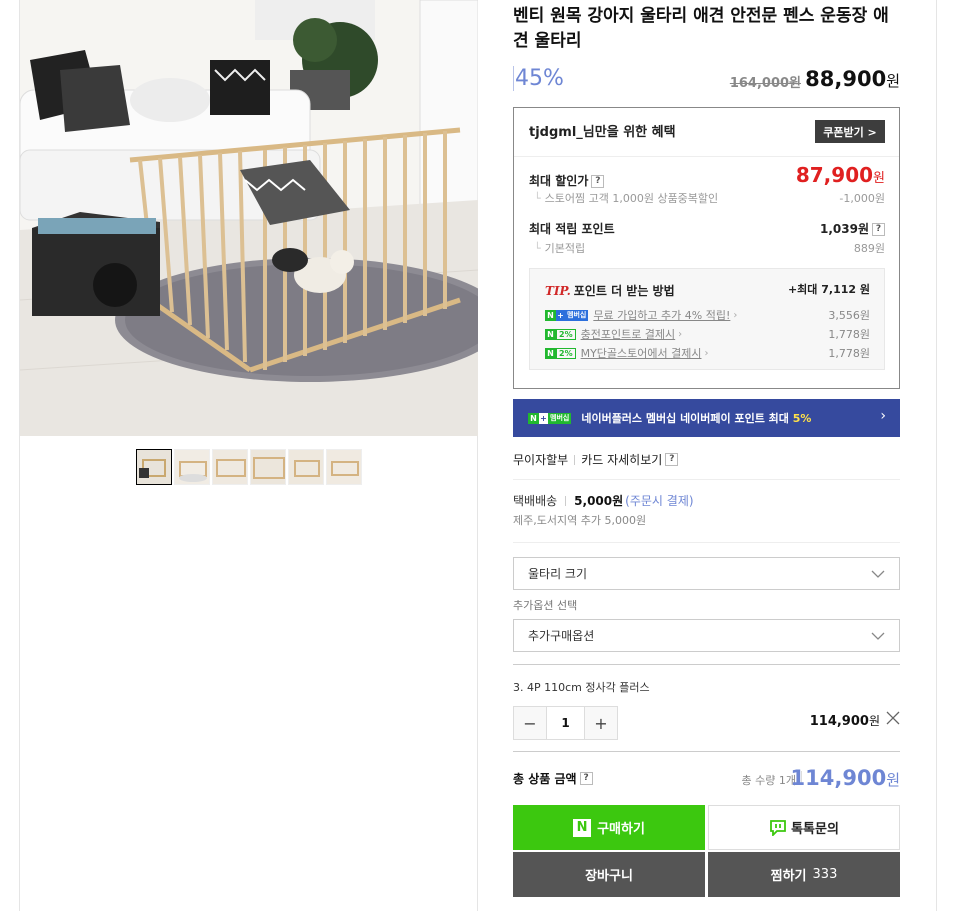  Describe the element at coordinates (838, 778) in the screenshot. I see `total-price-value: 114,900` at that location.